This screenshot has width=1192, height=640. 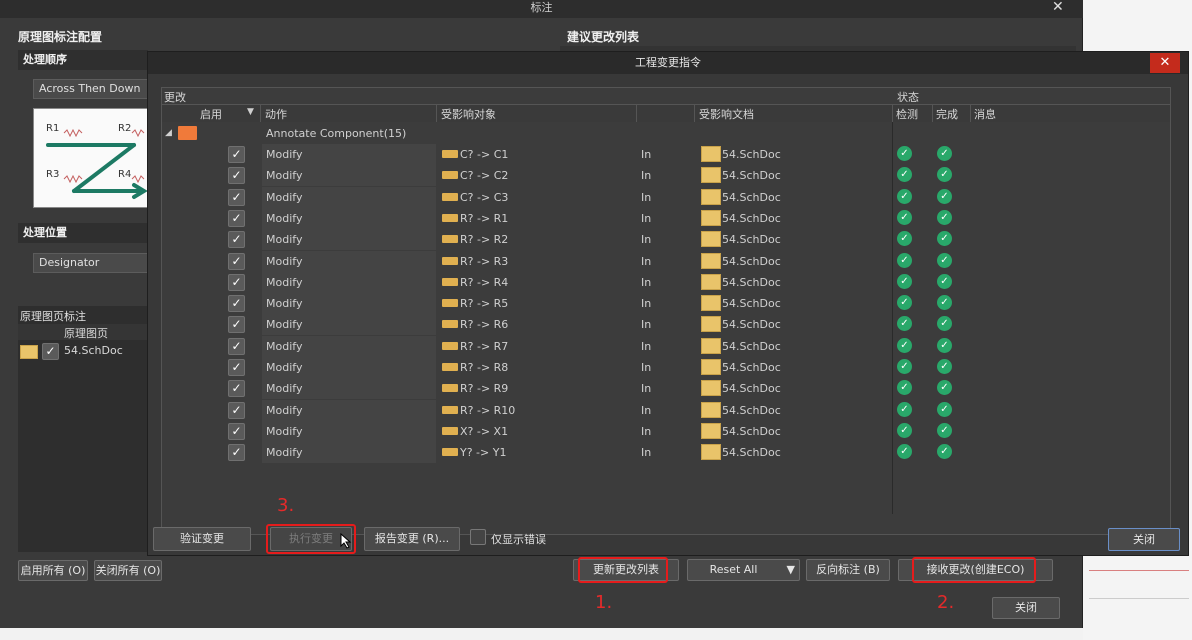 I want to click on change-row: ✓ Modify R? -> R8 In 54.SchDoc ✓ ✓, so click(x=666, y=367).